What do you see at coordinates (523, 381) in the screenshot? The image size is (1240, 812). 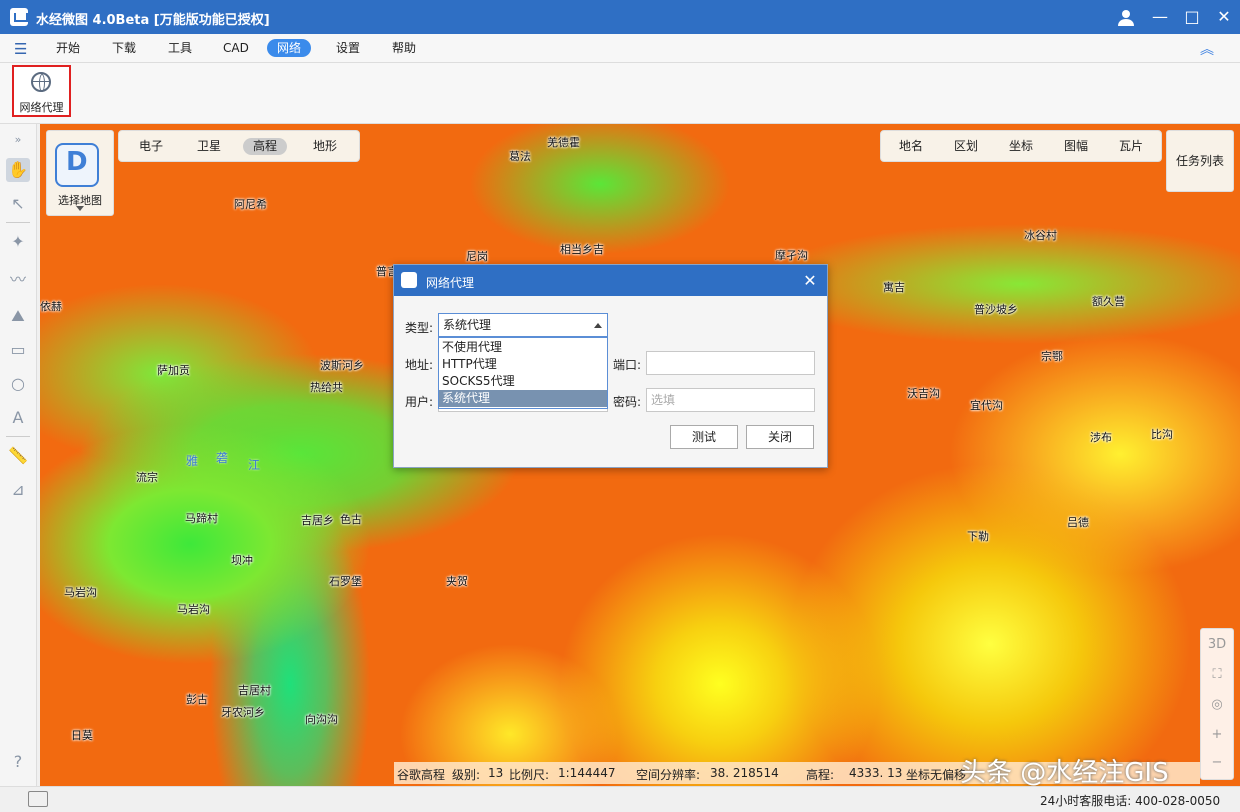 I see `option-socks5-proxy: SOCKS5代理` at bounding box center [523, 381].